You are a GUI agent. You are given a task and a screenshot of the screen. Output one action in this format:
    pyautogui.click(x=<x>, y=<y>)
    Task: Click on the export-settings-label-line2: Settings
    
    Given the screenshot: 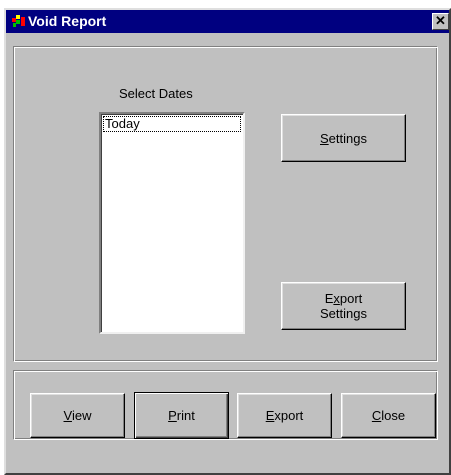 What is the action you would take?
    pyautogui.click(x=343, y=313)
    